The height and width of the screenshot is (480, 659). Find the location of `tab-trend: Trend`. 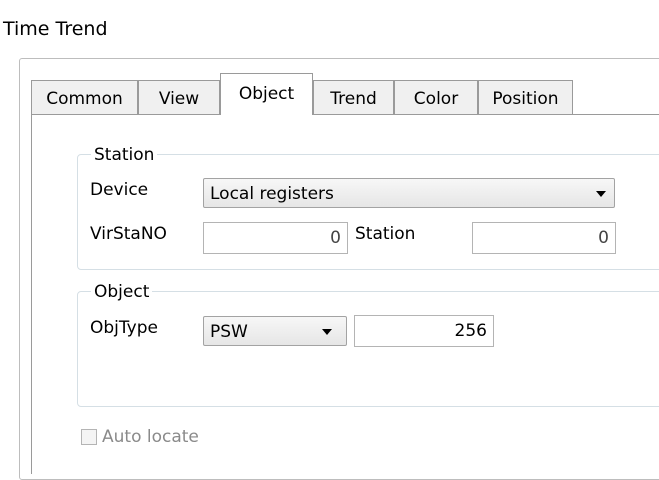

tab-trend: Trend is located at coordinates (353, 97).